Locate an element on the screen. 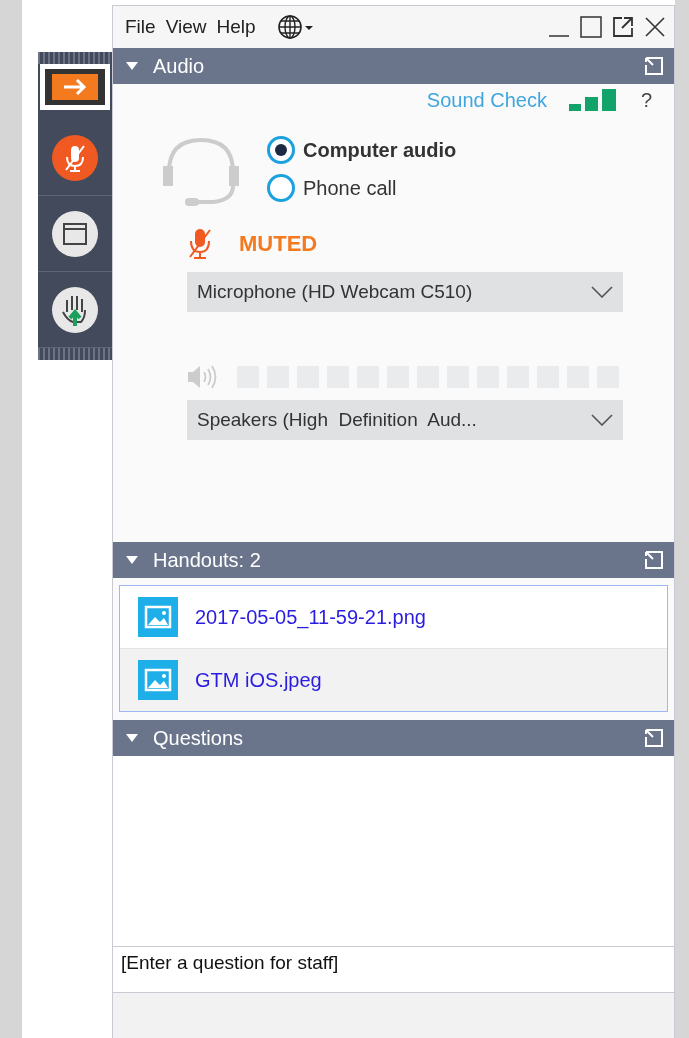 This screenshot has height=1038, width=689. muted-label: MUTED is located at coordinates (278, 244).